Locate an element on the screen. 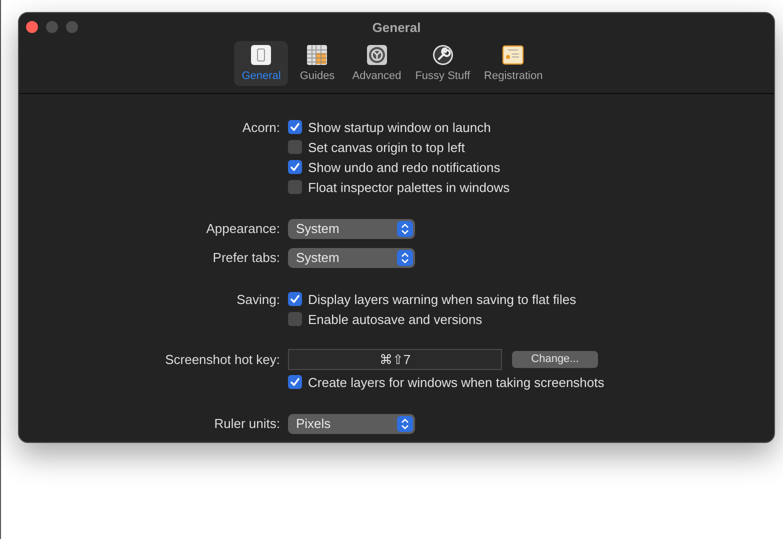  wrench-icon is located at coordinates (443, 55).